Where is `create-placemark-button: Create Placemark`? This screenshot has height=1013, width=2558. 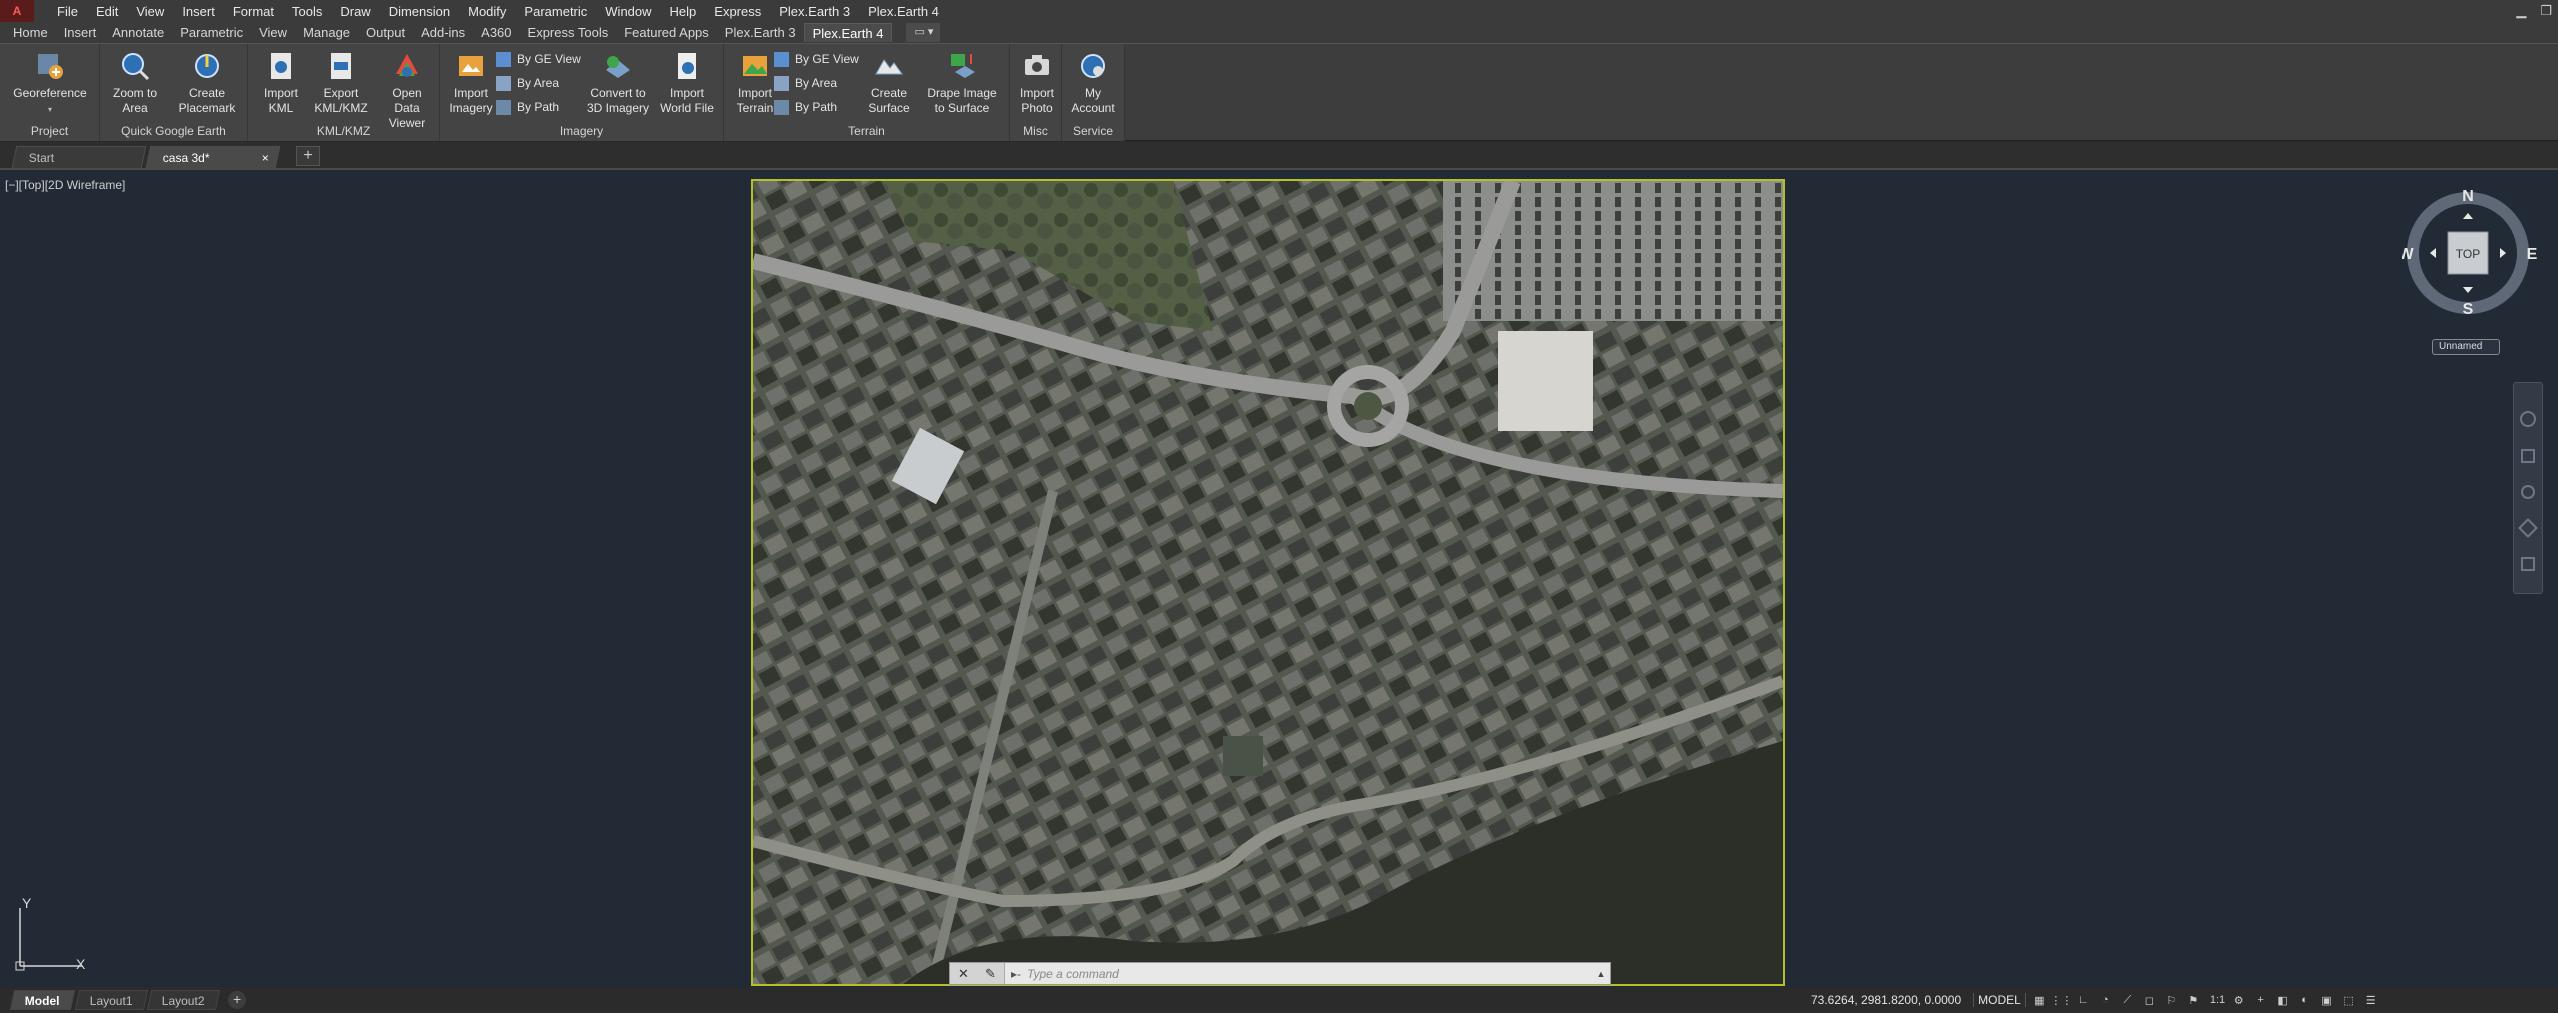
create-placemark-button: Create Placemark is located at coordinates (207, 84).